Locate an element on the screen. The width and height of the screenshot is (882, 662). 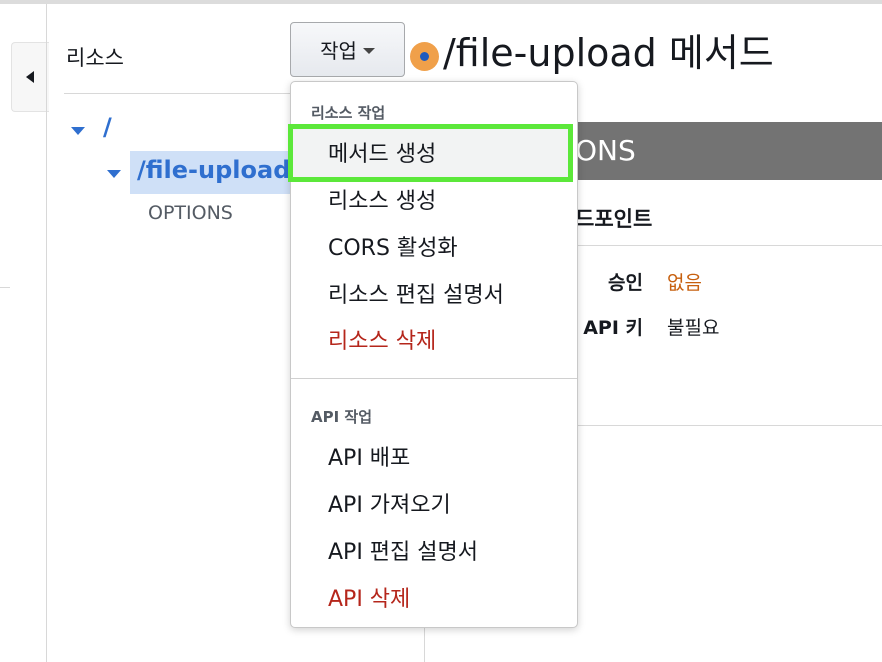
api-key-value: 불필요 is located at coordinates (693, 328).